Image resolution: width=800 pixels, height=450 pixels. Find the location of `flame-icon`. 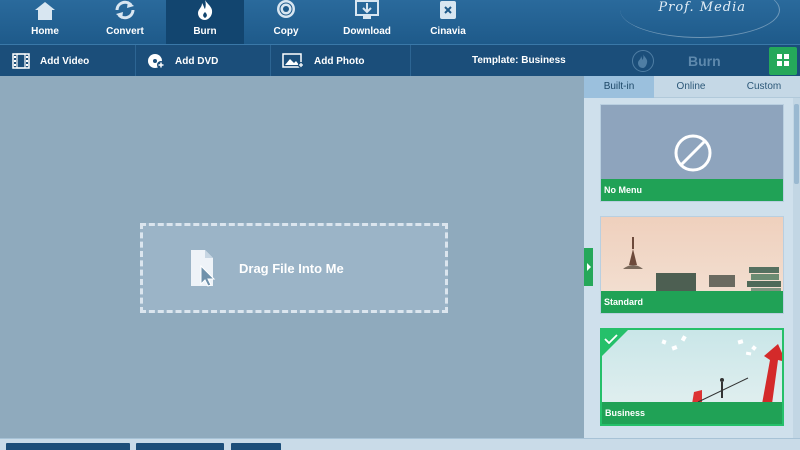

flame-icon is located at coordinates (643, 61).